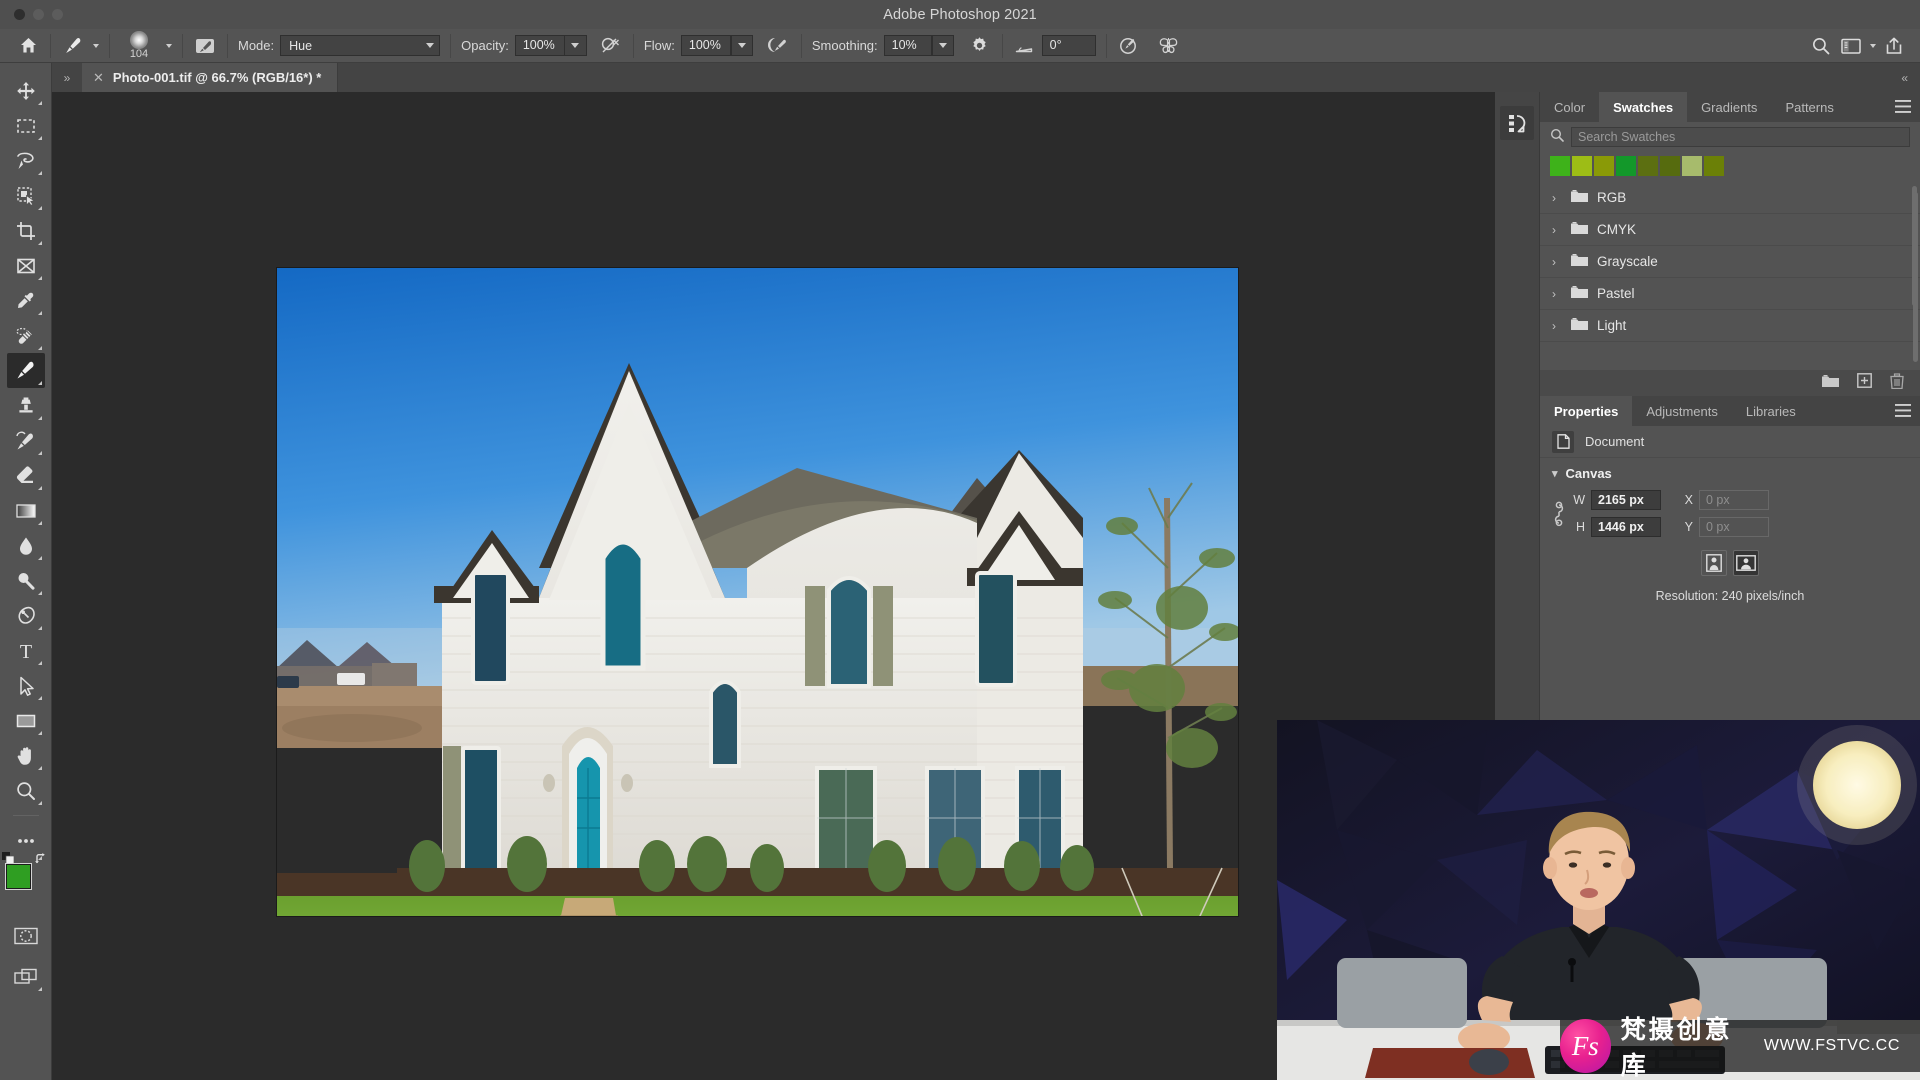 The image size is (1920, 1080). Describe the element at coordinates (26, 545) in the screenshot. I see `sidebar-item-blur-tool` at that location.